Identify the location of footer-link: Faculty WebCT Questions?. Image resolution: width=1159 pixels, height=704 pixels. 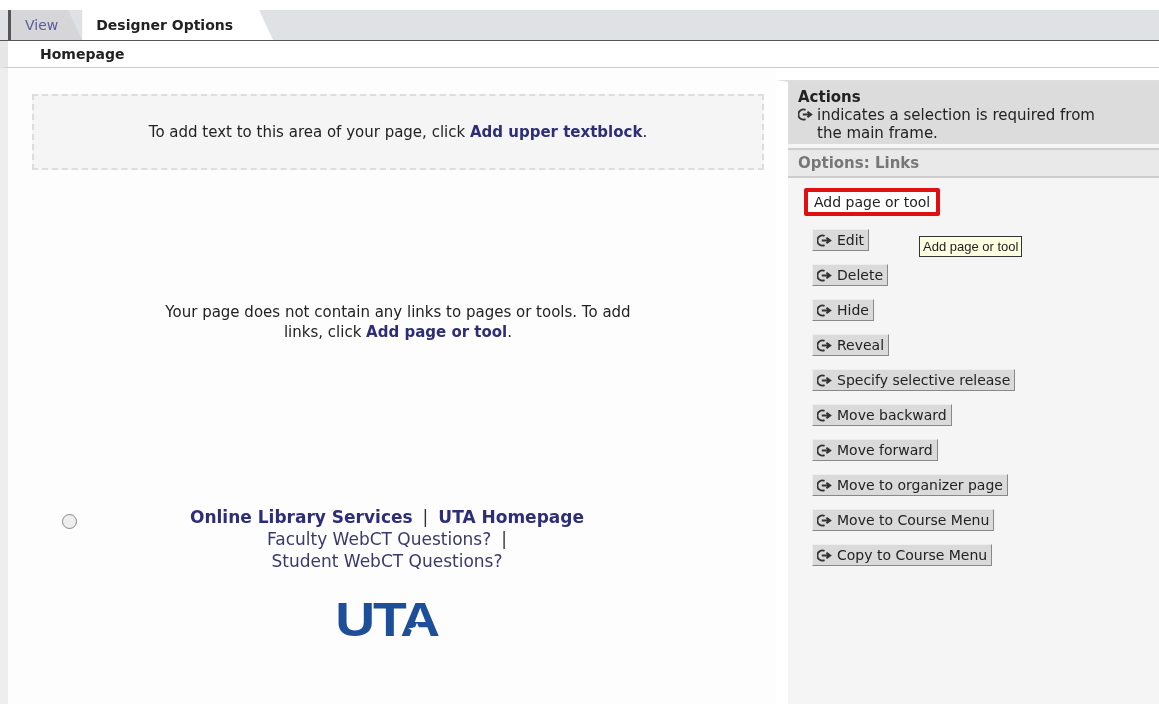
(379, 539).